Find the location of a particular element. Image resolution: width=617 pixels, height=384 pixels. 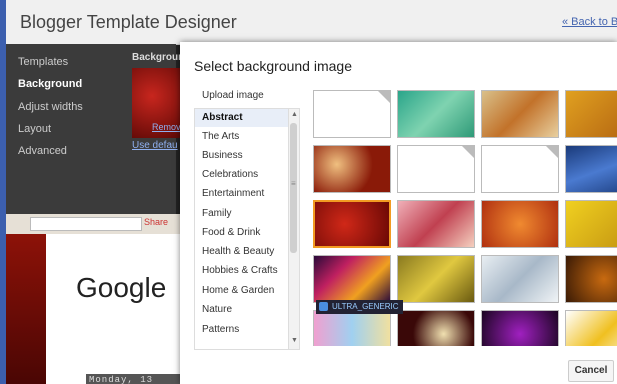

preview-blog-title: Google is located at coordinates (121, 287).